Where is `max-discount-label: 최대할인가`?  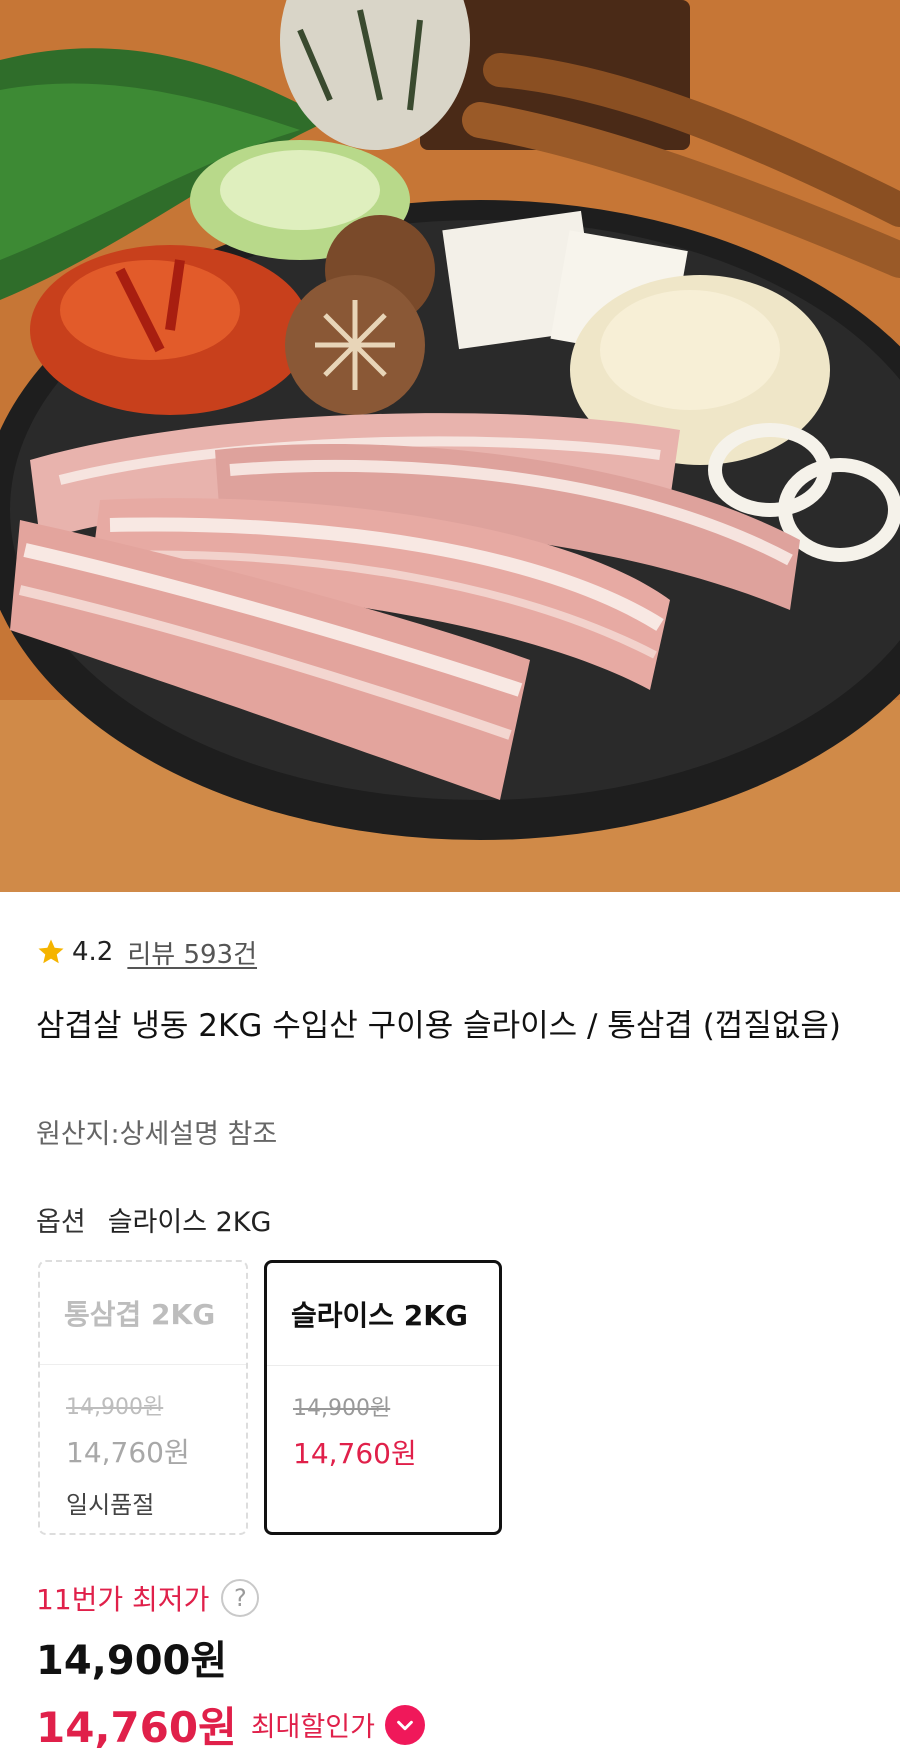 max-discount-label: 최대할인가 is located at coordinates (312, 1727).